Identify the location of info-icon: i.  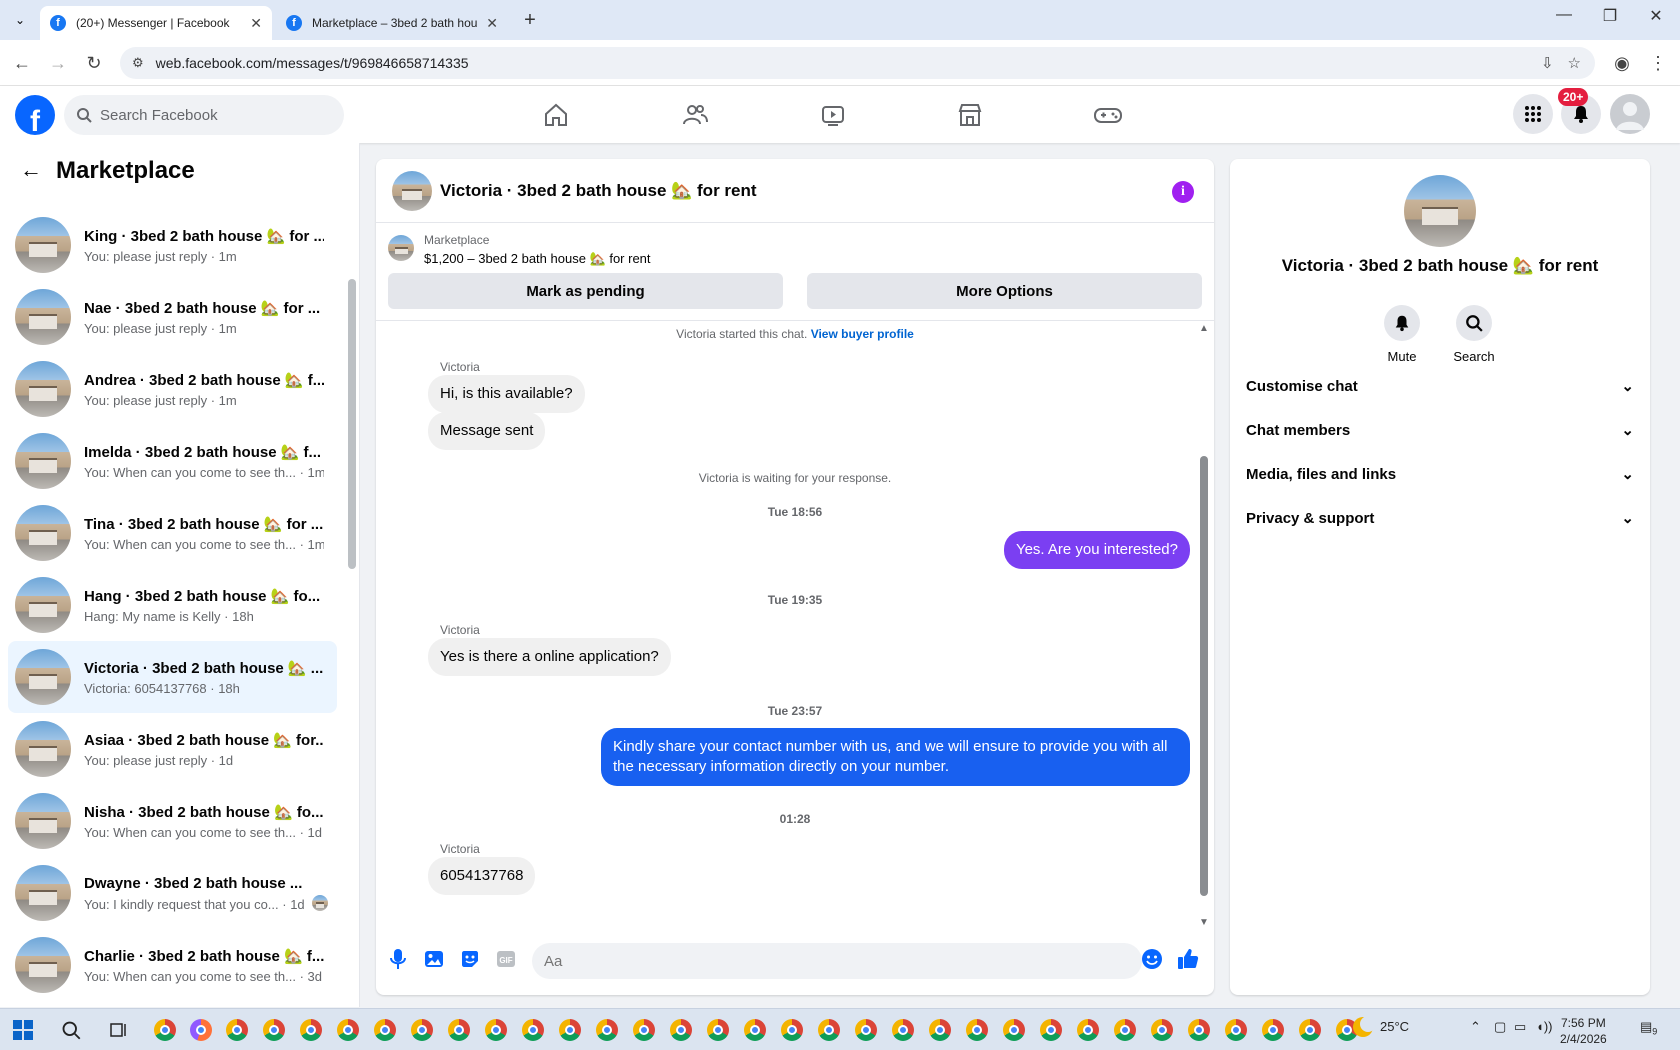
(1183, 192).